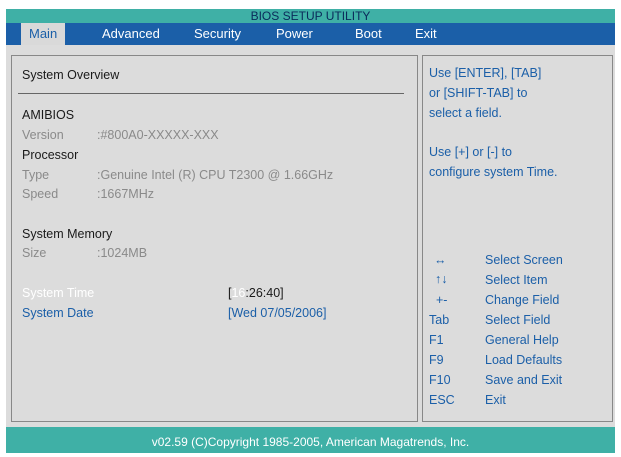 The image size is (621, 457). I want to click on system-time-field: [16:26:40], so click(256, 293).